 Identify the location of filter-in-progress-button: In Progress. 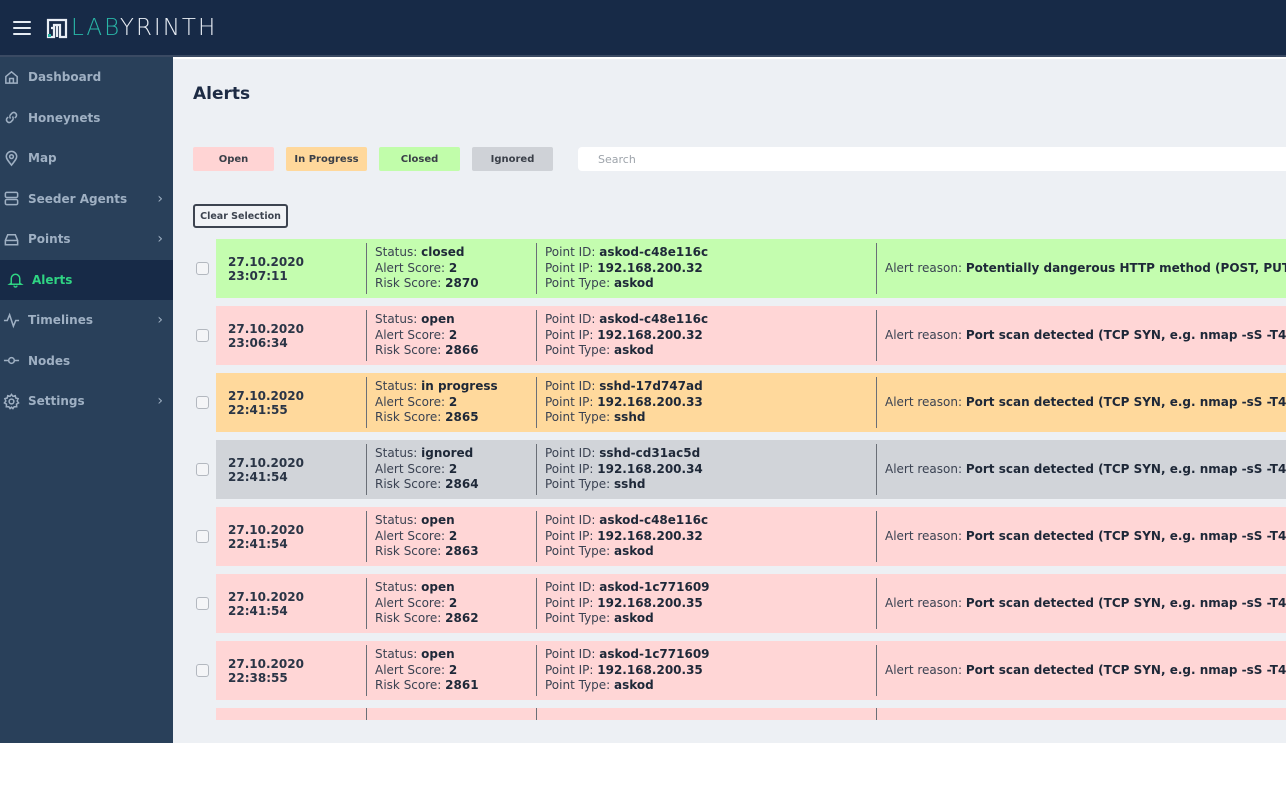
(326, 159).